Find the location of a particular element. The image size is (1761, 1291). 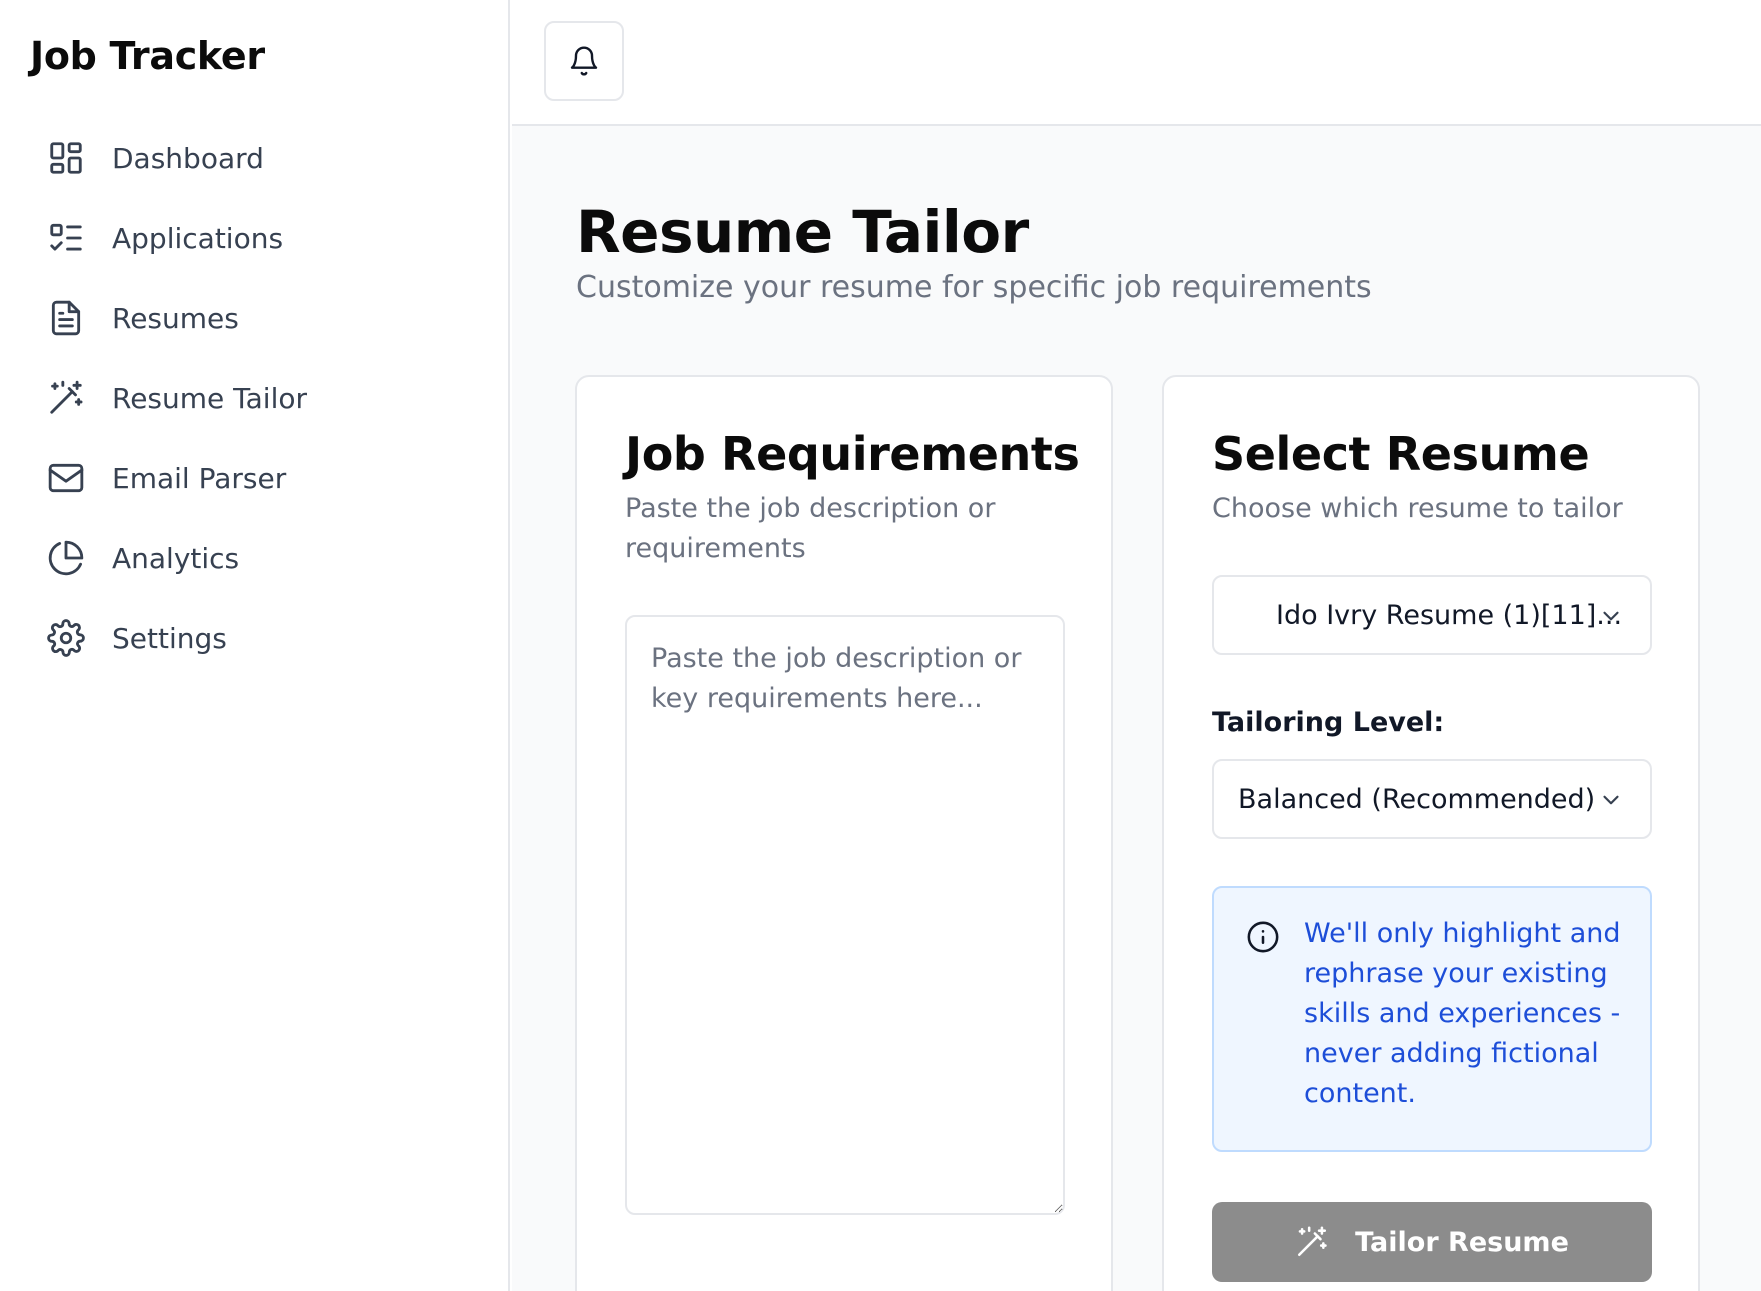

app-brand: Job Tracker is located at coordinates (147, 56).